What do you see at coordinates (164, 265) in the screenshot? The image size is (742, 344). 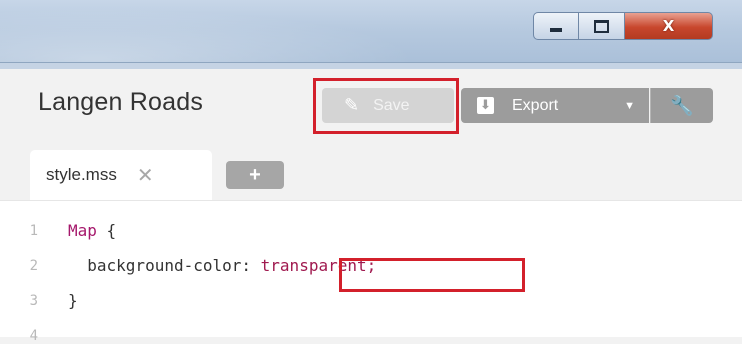 I see `code-property: background-color:` at bounding box center [164, 265].